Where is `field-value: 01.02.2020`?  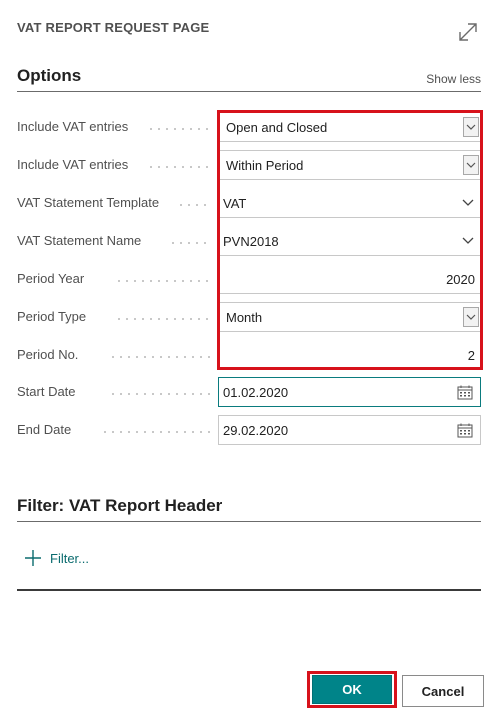 field-value: 01.02.2020 is located at coordinates (256, 392).